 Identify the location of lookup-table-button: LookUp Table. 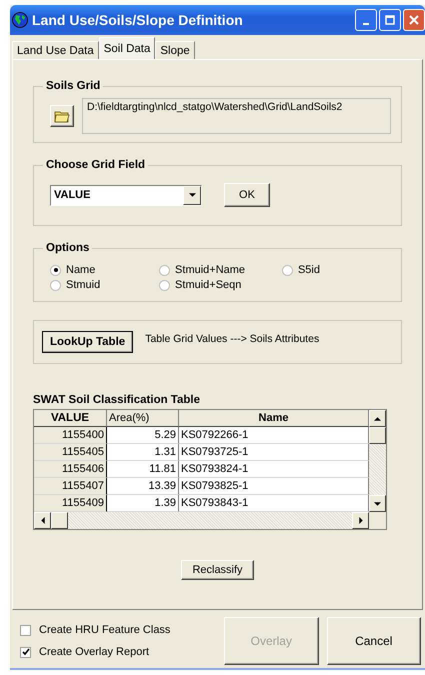
(88, 342).